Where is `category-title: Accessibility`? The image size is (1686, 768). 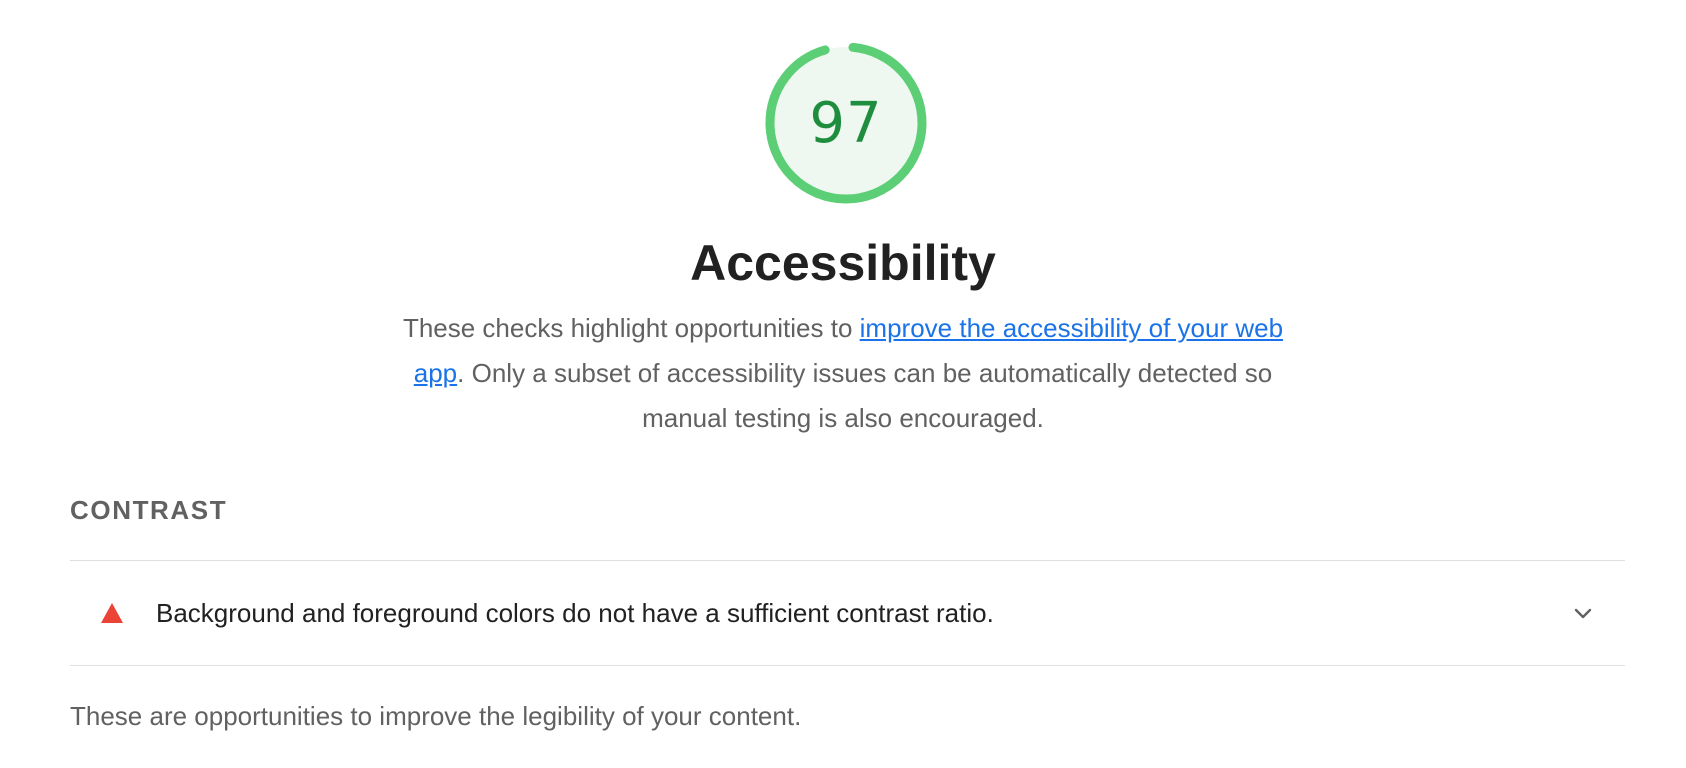 category-title: Accessibility is located at coordinates (843, 263).